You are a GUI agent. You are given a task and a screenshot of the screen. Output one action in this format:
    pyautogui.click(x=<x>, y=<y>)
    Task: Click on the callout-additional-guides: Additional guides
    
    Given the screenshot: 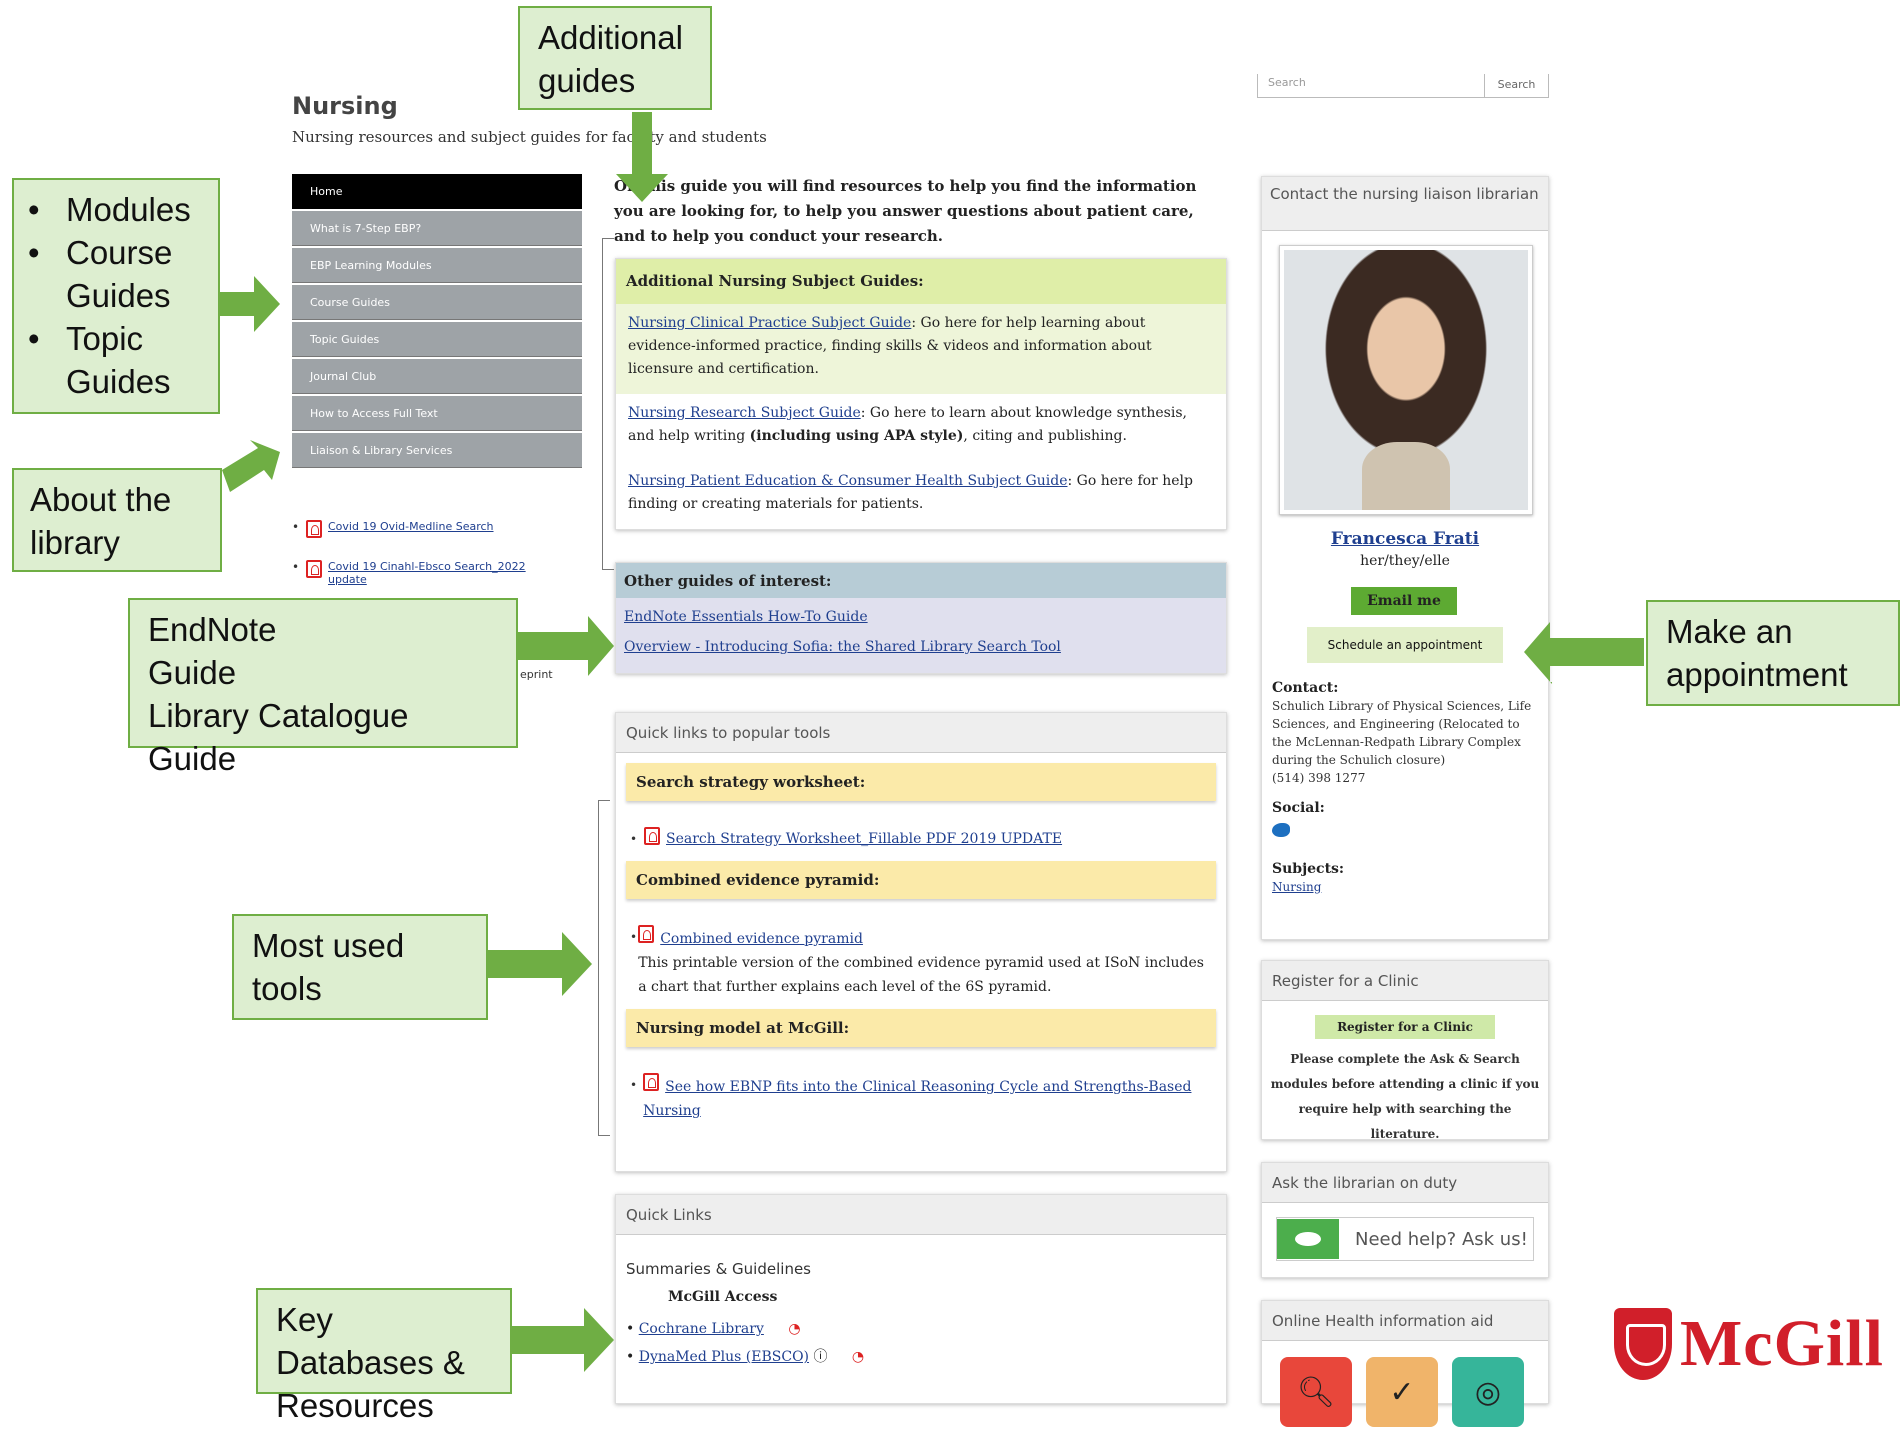 What is the action you would take?
    pyautogui.click(x=615, y=58)
    